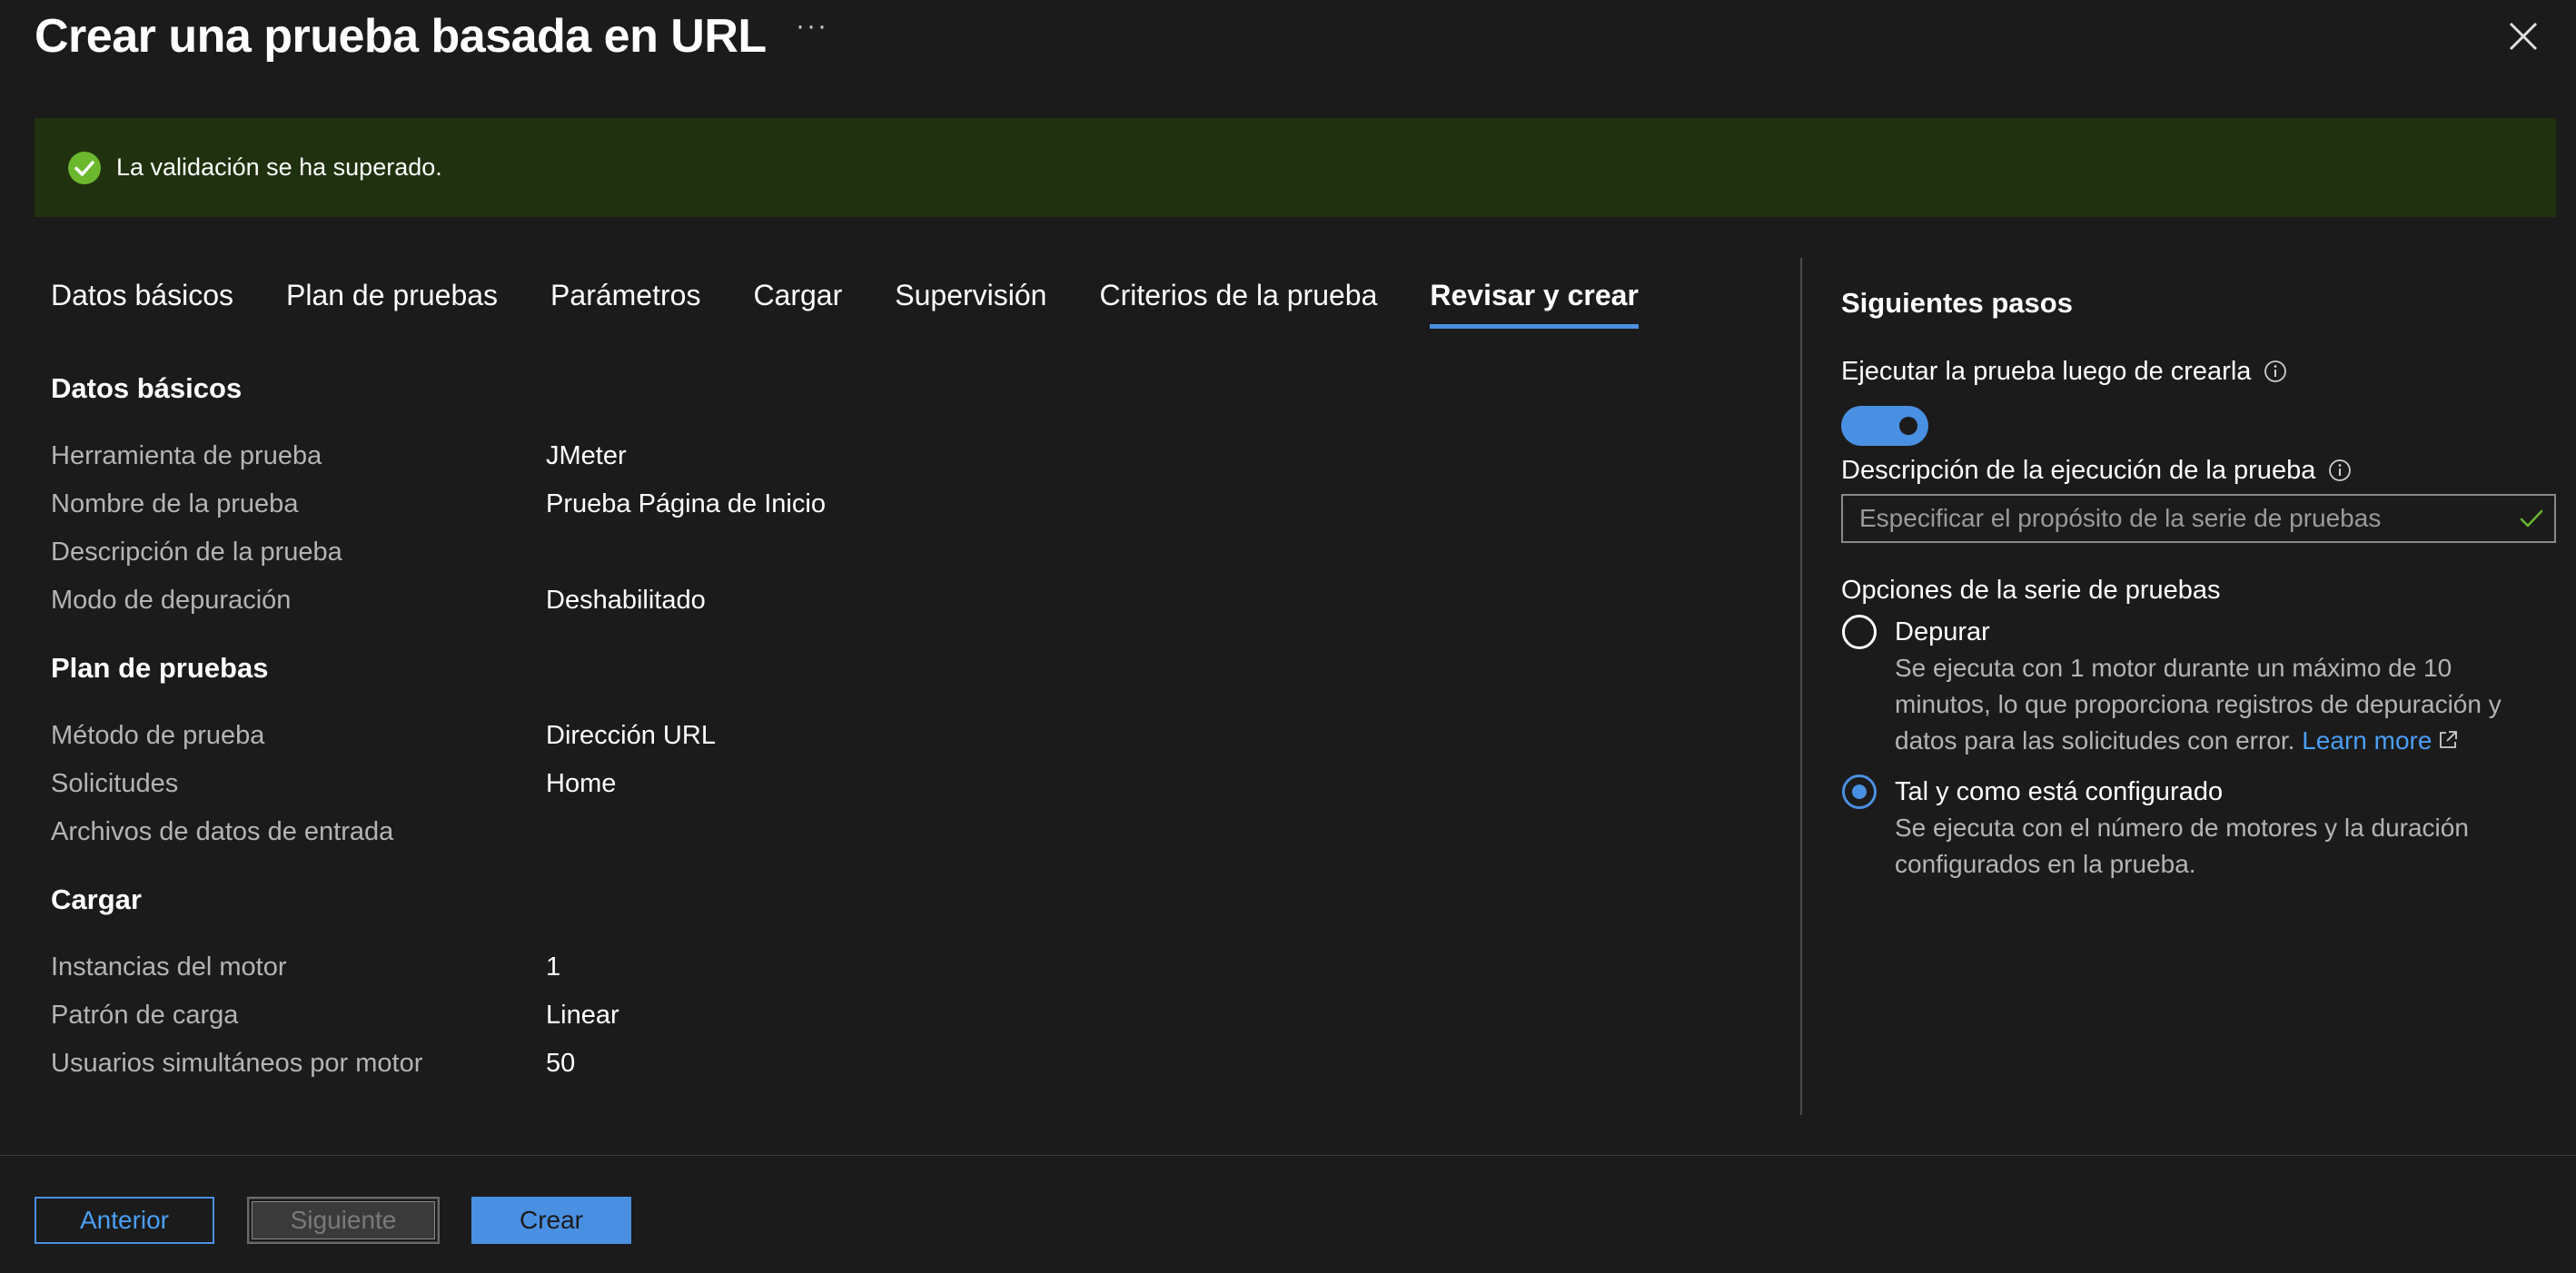  Describe the element at coordinates (175, 503) in the screenshot. I see `summary-label: Nombre de la prueba` at that location.